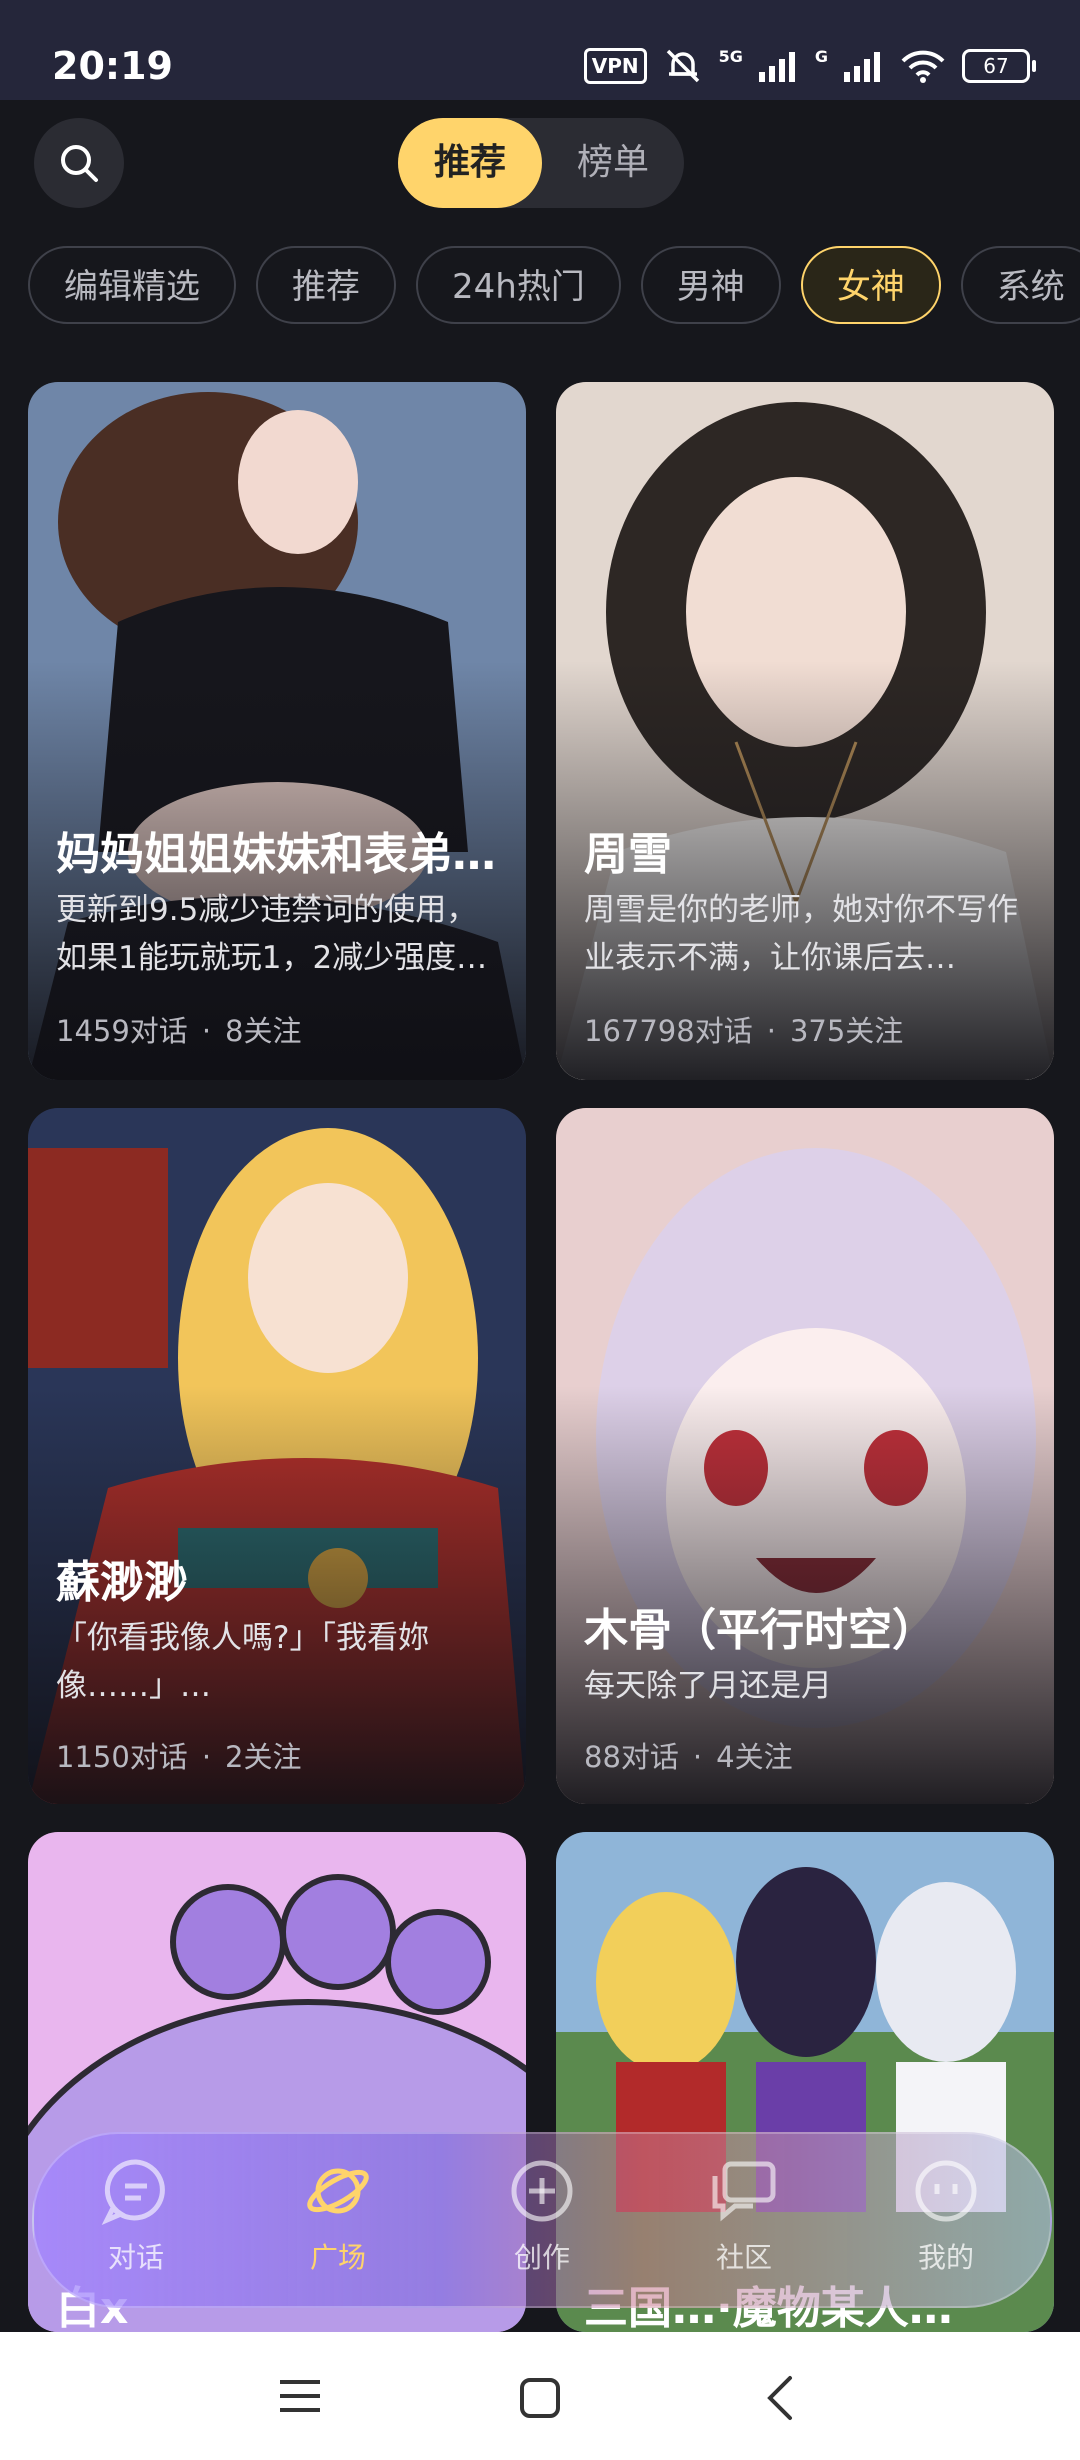 The image size is (1080, 2460). I want to click on chip-editor-pick: 编辑精选, so click(132, 285).